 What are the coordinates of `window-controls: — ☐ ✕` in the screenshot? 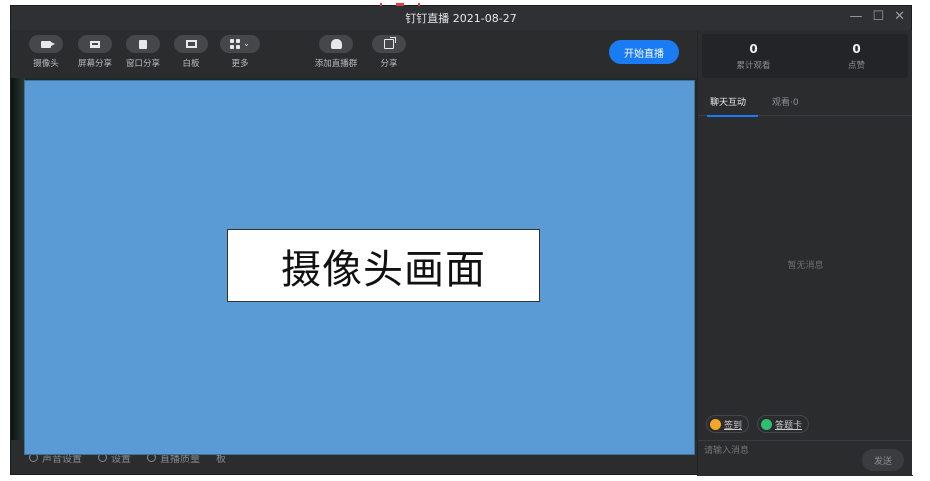 It's located at (877, 16).